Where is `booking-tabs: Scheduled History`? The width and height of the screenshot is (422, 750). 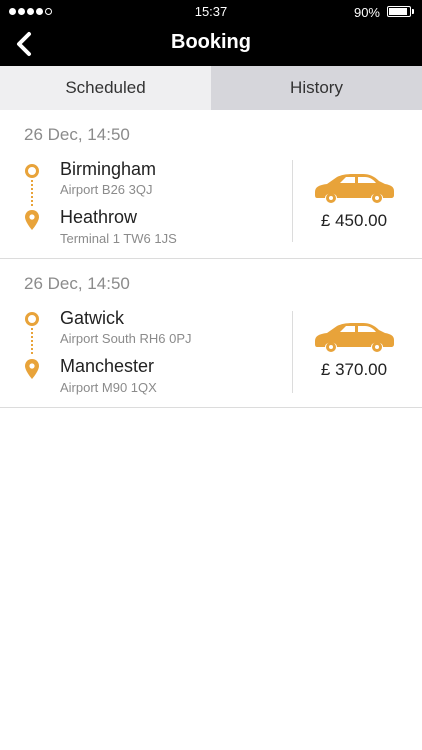 booking-tabs: Scheduled History is located at coordinates (211, 88).